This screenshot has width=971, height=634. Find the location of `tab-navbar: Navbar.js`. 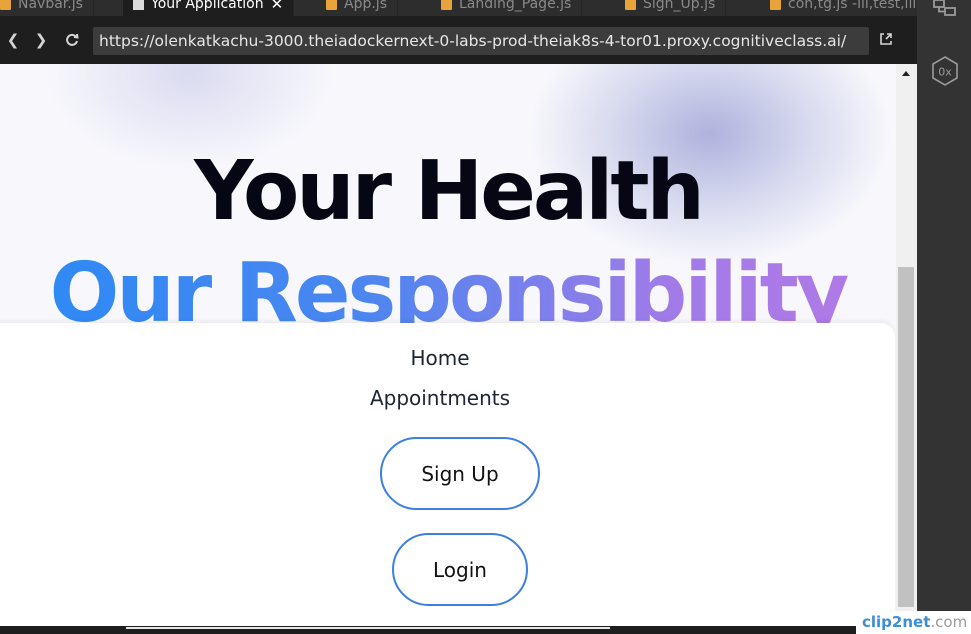

tab-navbar: Navbar.js is located at coordinates (47, 8).